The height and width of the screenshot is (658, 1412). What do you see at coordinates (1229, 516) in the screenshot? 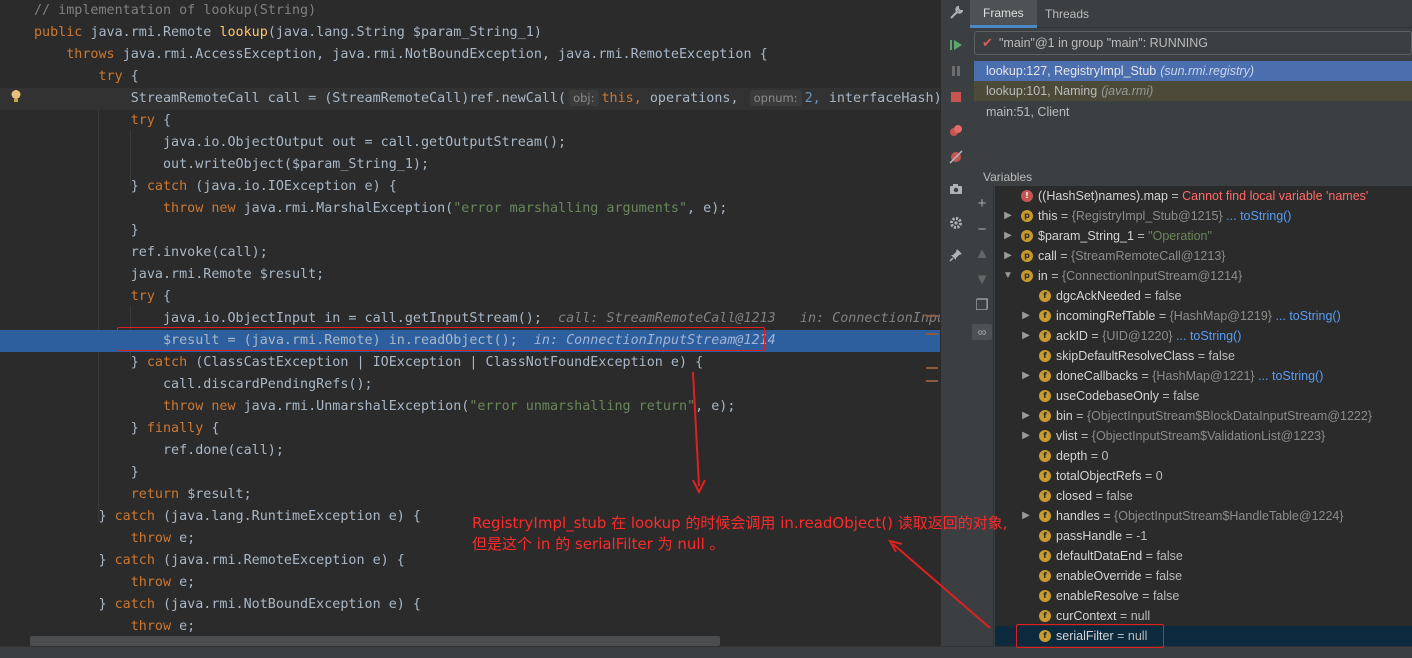
I see `variable-reference: {ObjectInputStream$HandleTable@1224}` at bounding box center [1229, 516].